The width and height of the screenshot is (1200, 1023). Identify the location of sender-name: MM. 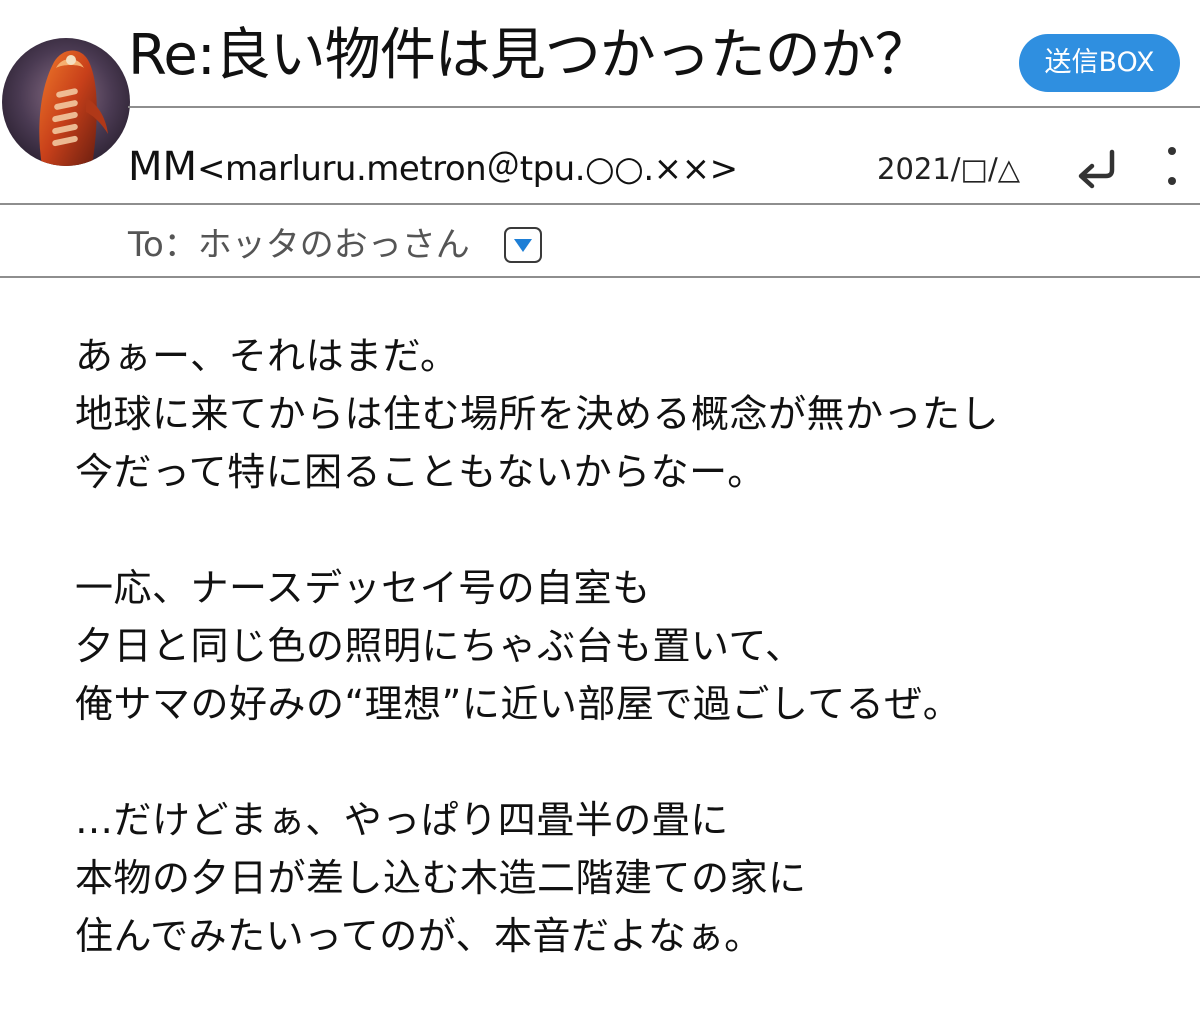
(163, 167).